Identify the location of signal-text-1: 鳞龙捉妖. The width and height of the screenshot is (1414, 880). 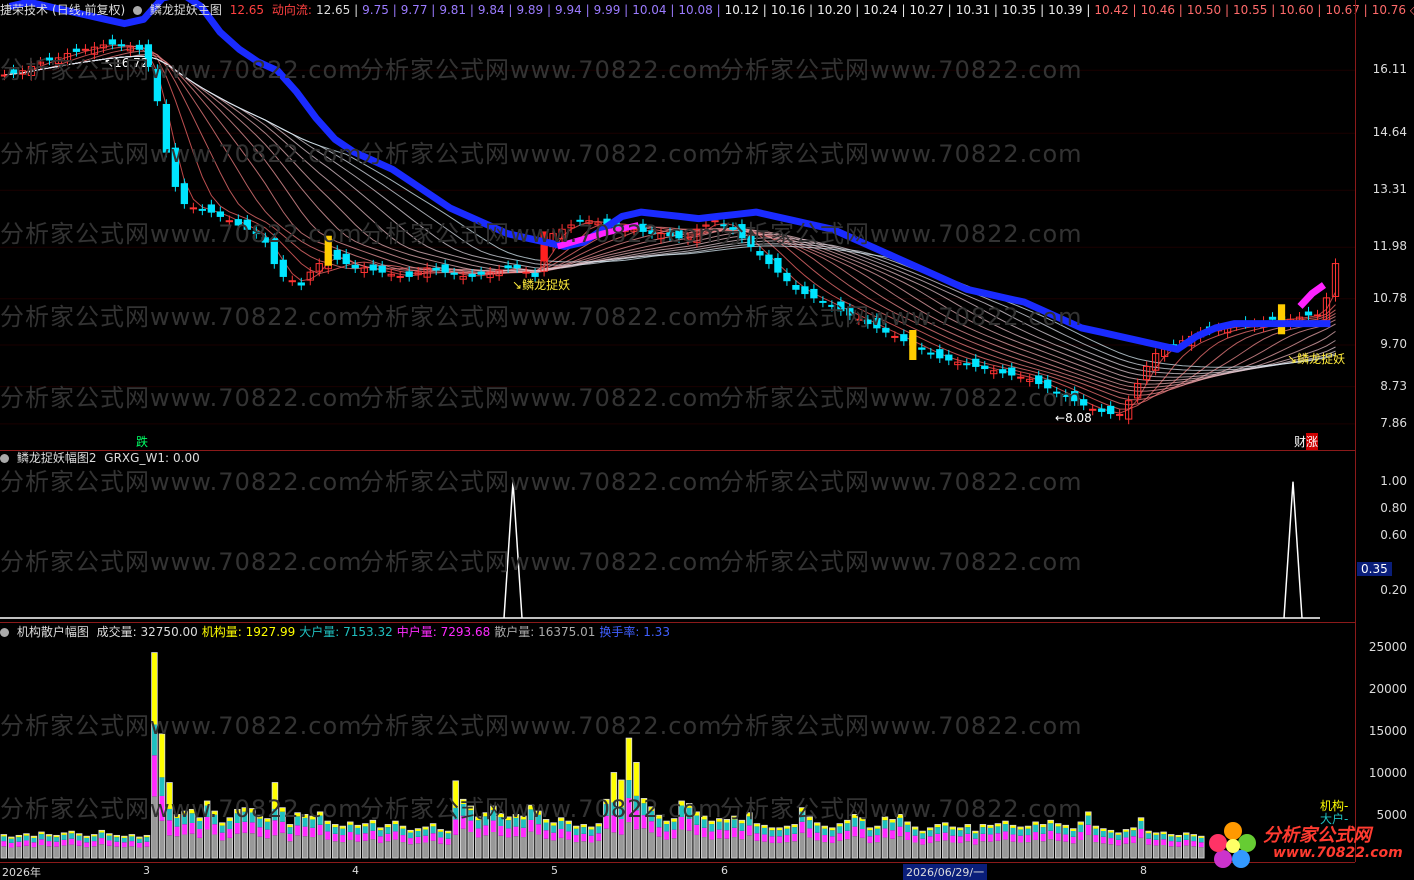
(546, 285).